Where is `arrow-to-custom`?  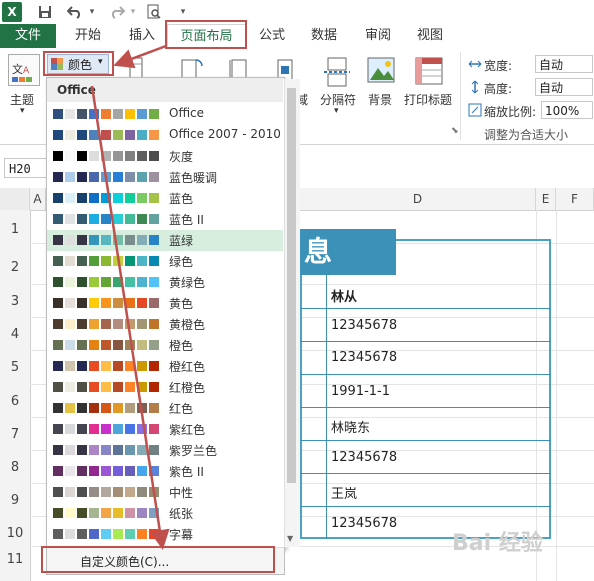 arrow-to-custom is located at coordinates (130, 317).